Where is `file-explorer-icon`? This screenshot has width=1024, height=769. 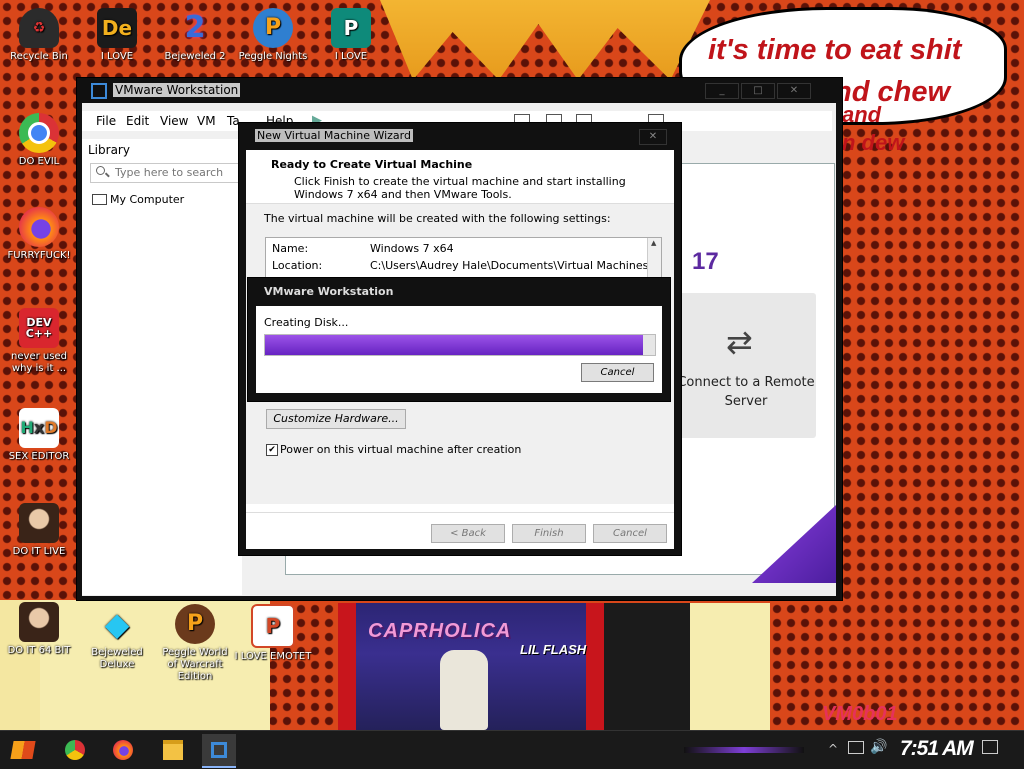 file-explorer-icon is located at coordinates (173, 750).